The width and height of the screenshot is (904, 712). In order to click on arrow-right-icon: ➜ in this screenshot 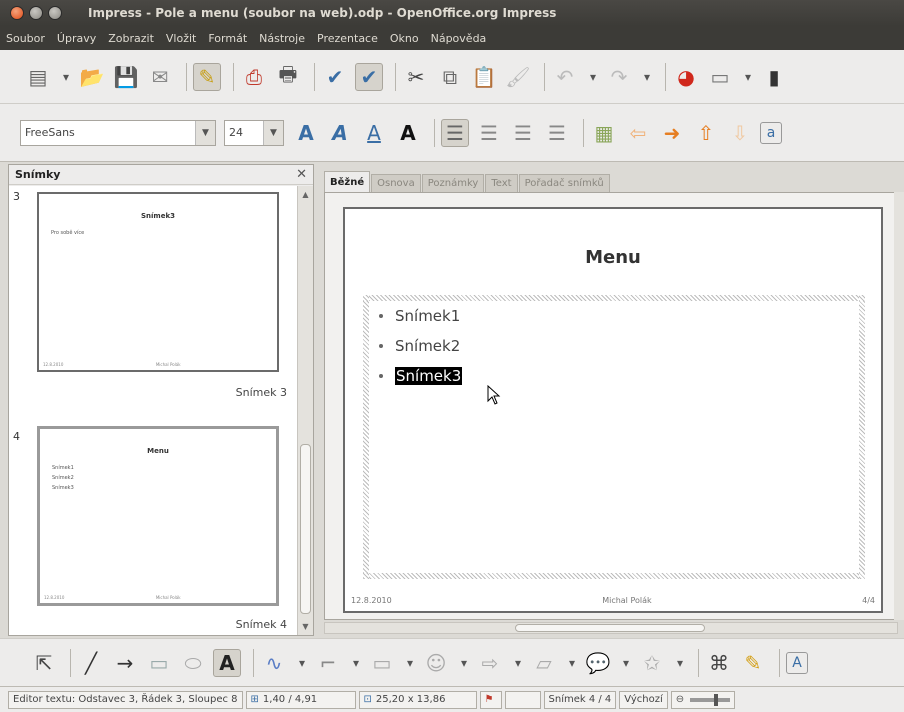, I will do `click(672, 133)`.